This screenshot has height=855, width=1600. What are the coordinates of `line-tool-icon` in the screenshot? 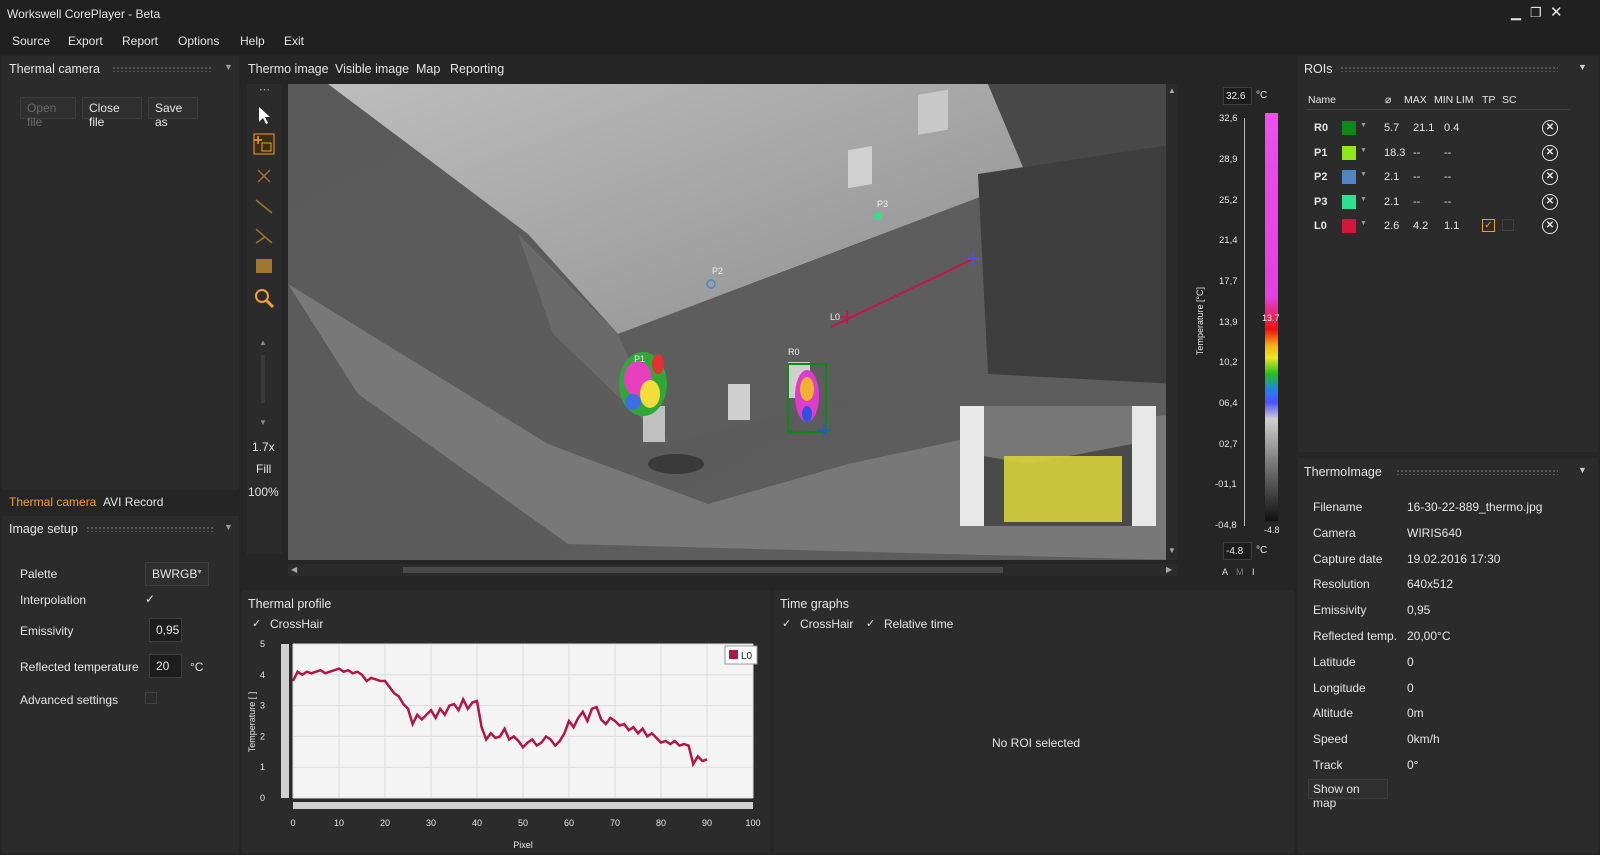 It's located at (264, 206).